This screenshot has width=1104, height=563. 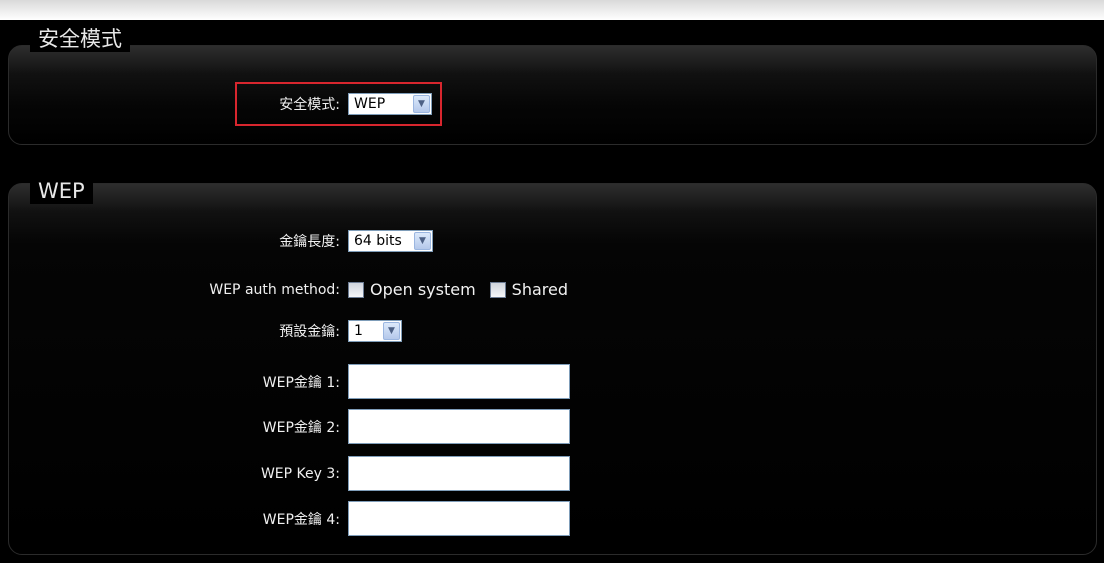 I want to click on security-mode-select: WEP ▼, so click(x=390, y=104).